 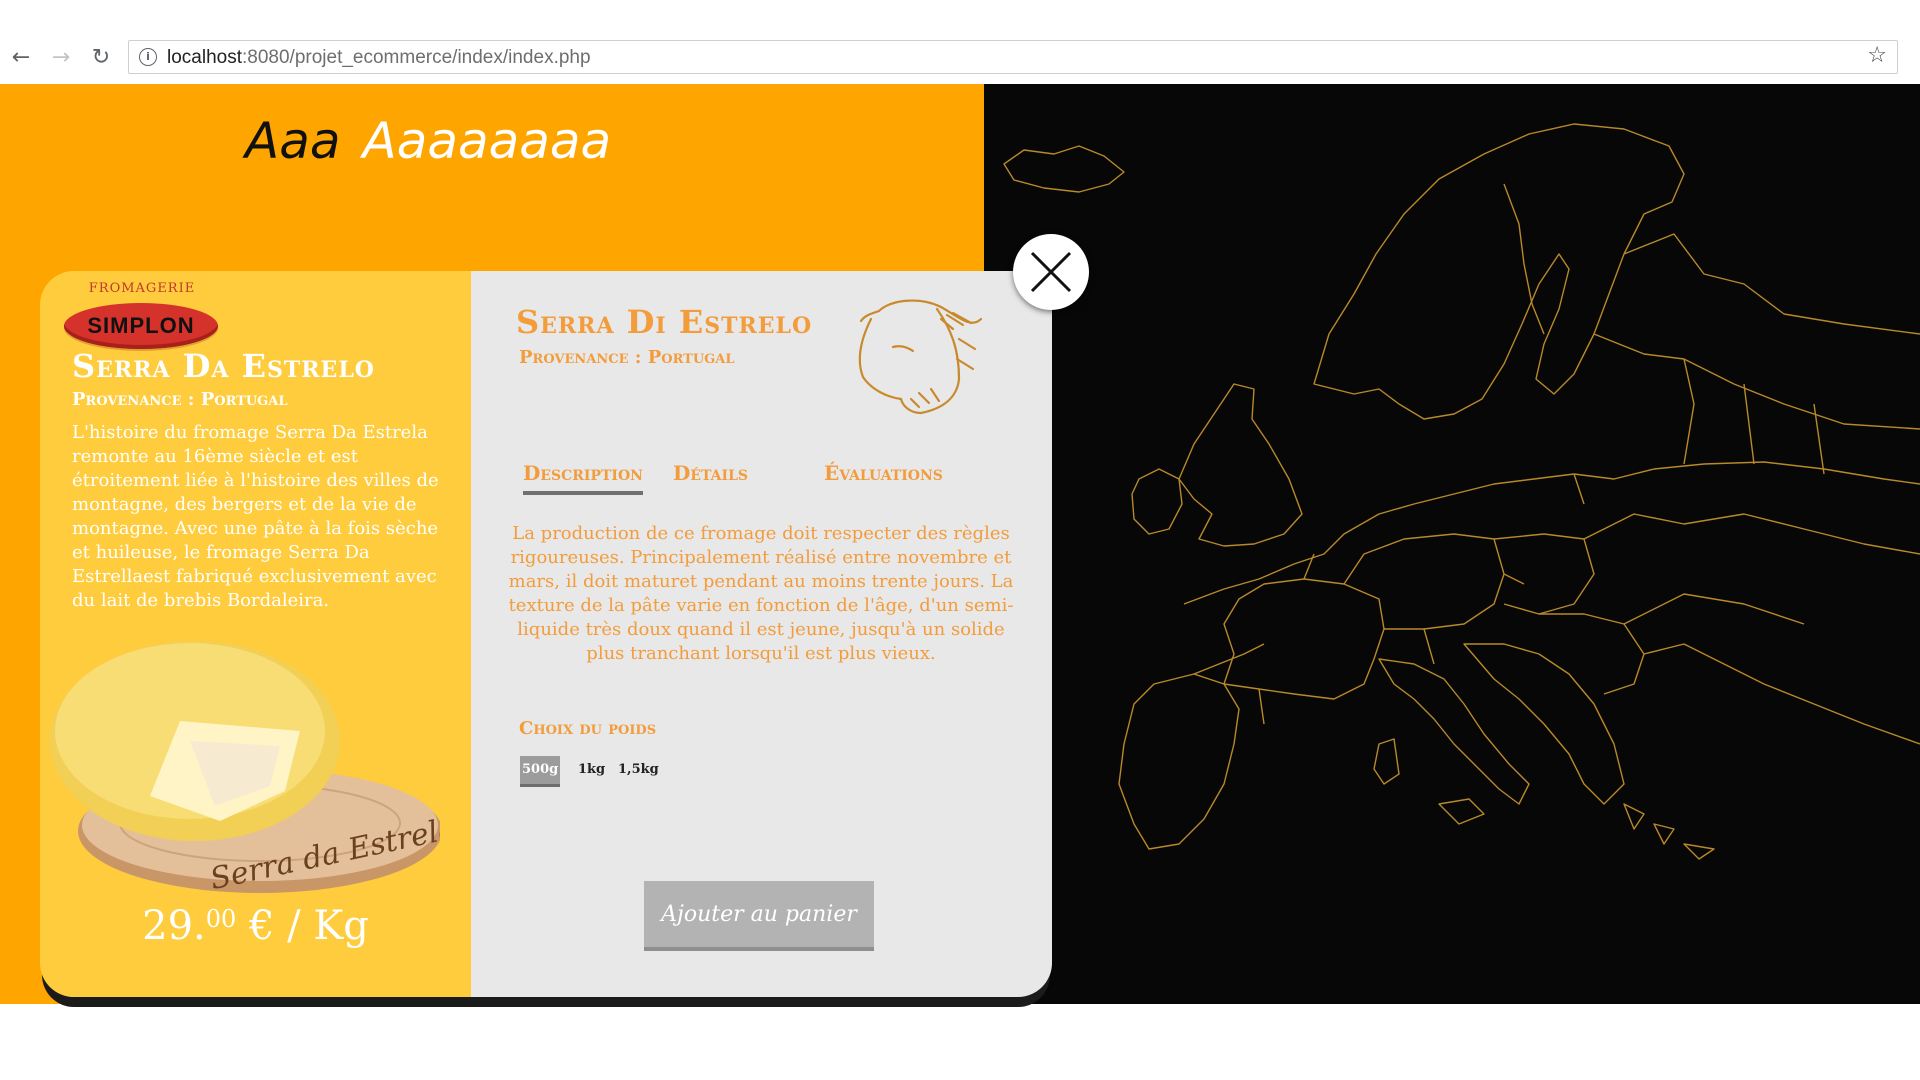 What do you see at coordinates (627, 357) in the screenshot?
I see `detail-product-provenance: Provenance : Portugal` at bounding box center [627, 357].